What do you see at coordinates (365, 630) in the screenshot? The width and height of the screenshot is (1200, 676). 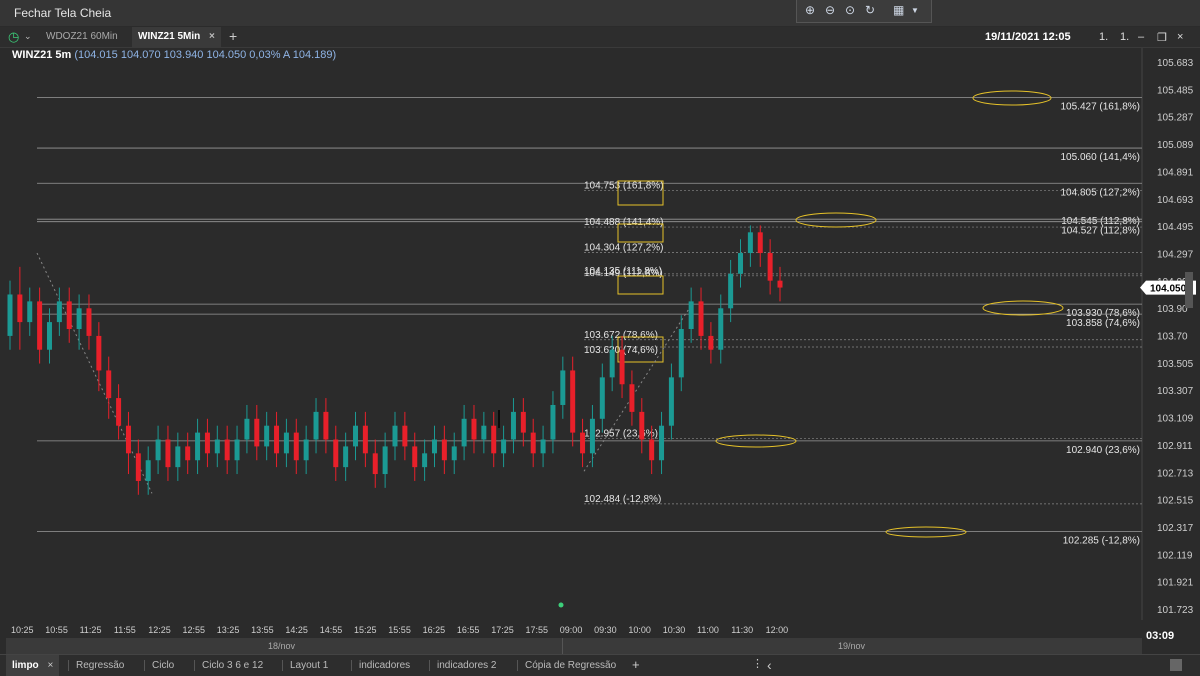 I see `time-tick-label: 15:25` at bounding box center [365, 630].